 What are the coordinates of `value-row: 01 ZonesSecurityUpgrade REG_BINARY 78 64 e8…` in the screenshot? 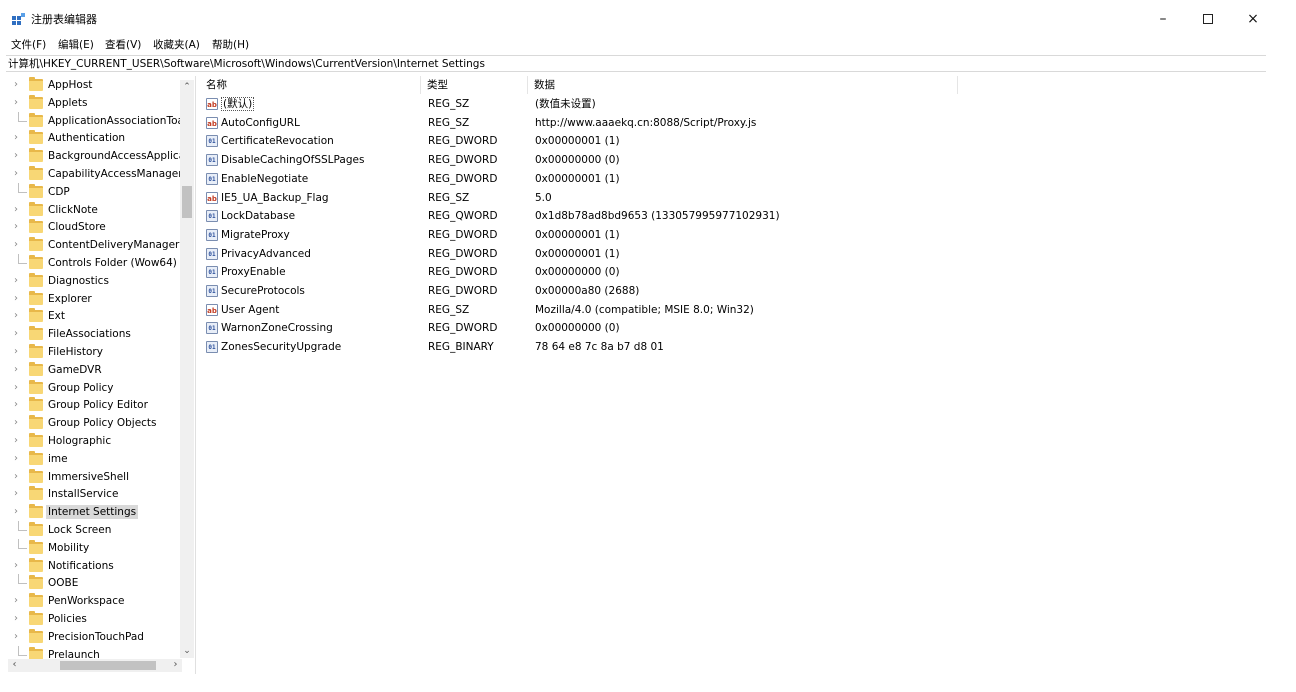 It's located at (745, 347).